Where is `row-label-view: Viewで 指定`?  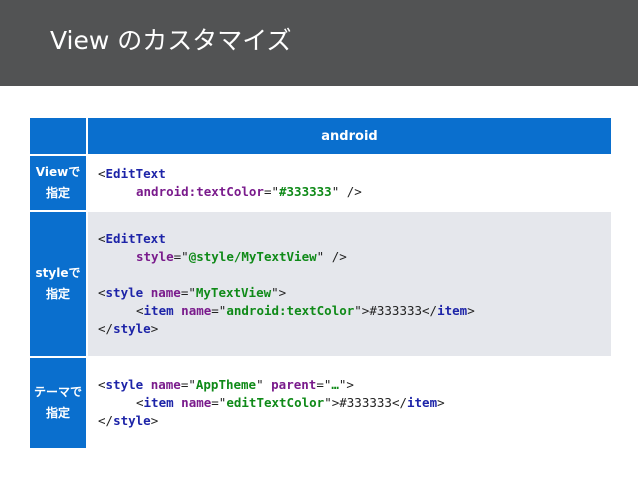
row-label-view: Viewで 指定 is located at coordinates (58, 183).